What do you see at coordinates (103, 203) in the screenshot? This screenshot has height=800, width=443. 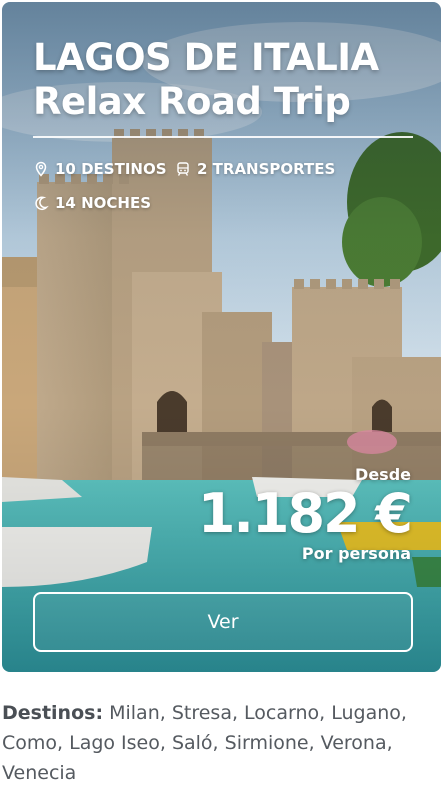 I see `nights-count: 14 NOCHES` at bounding box center [103, 203].